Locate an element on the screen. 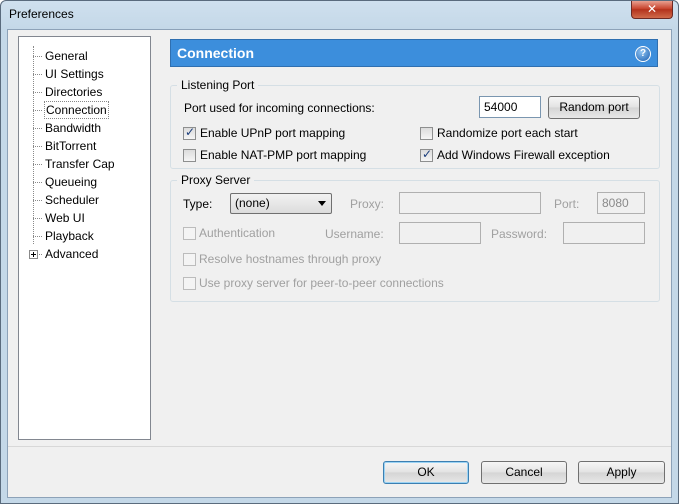 The height and width of the screenshot is (504, 679). footer-divider is located at coordinates (339, 446).